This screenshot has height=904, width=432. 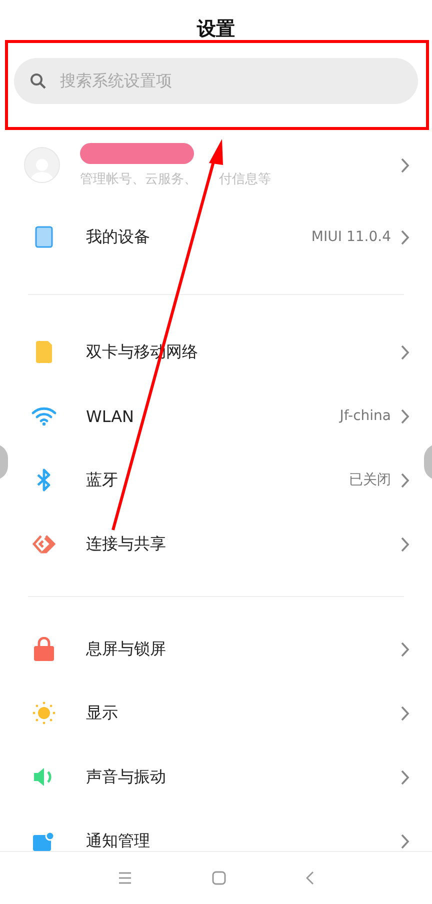 What do you see at coordinates (216, 713) in the screenshot?
I see `settings-row: 显示` at bounding box center [216, 713].